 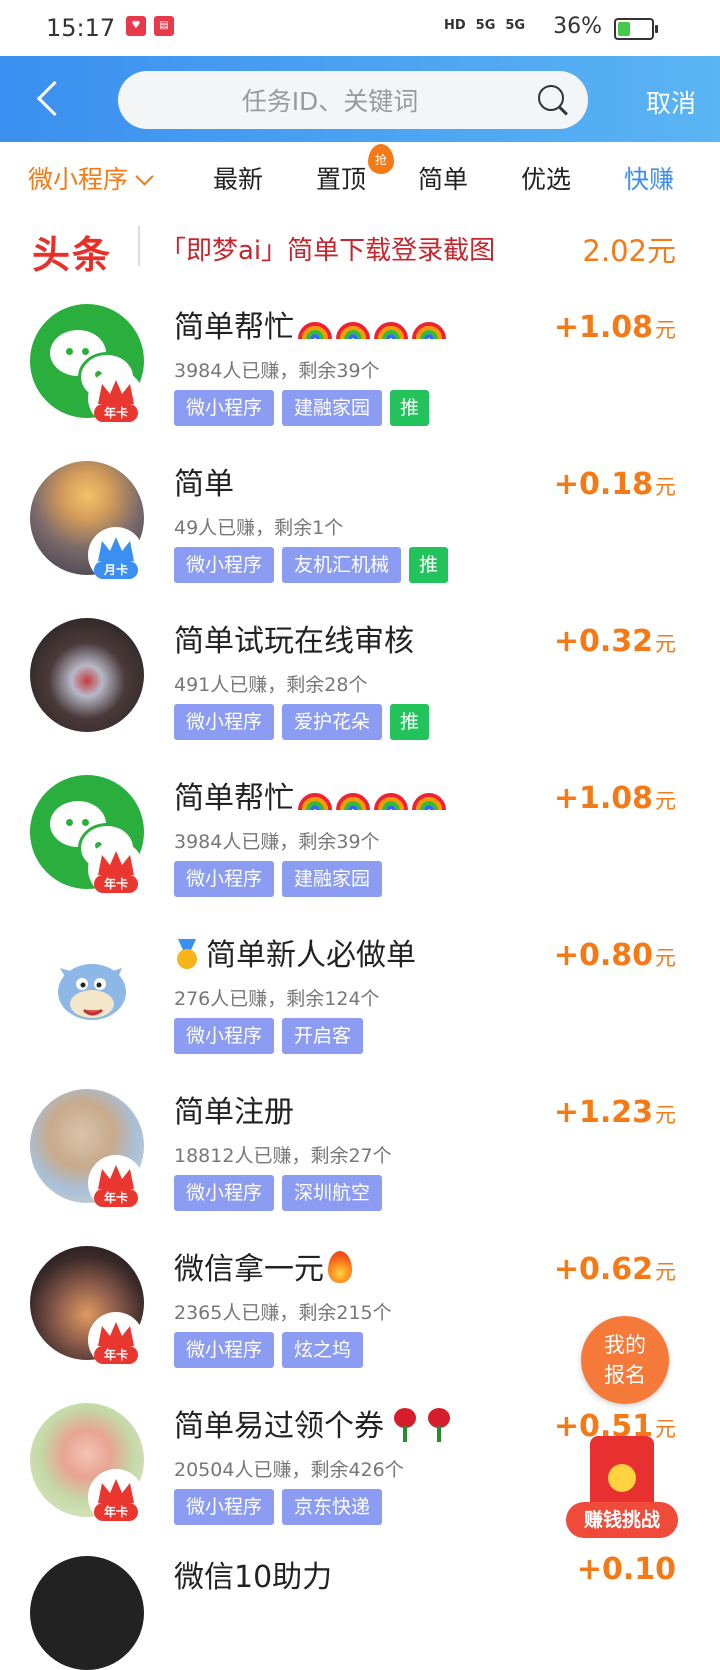 I want to click on reward-amount: +0.62, so click(x=603, y=1269).